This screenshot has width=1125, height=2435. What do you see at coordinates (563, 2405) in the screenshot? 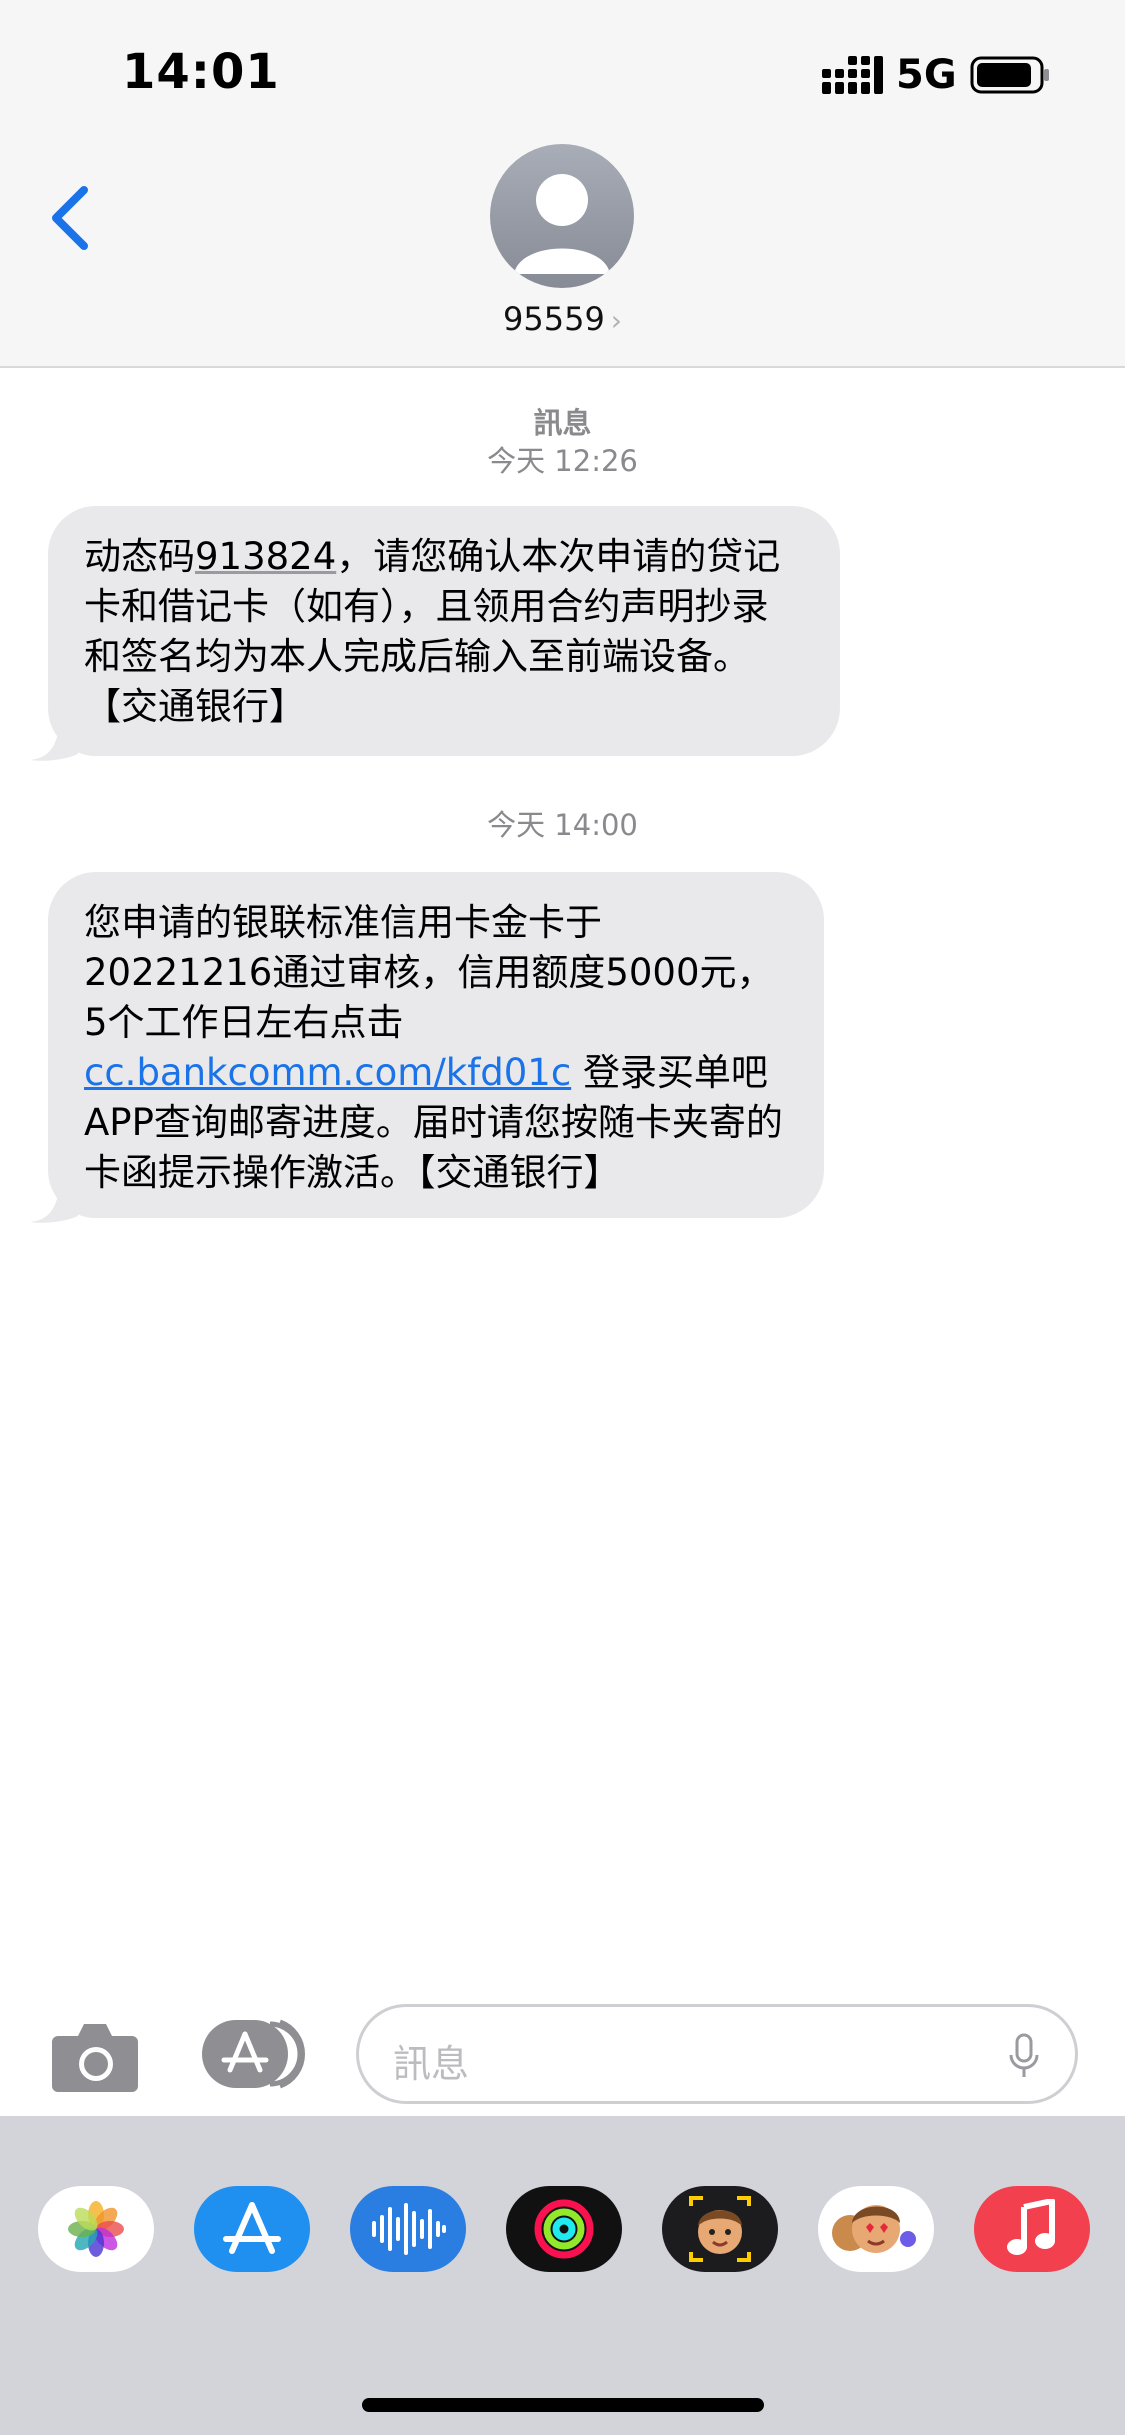
I see `home-indicator` at bounding box center [563, 2405].